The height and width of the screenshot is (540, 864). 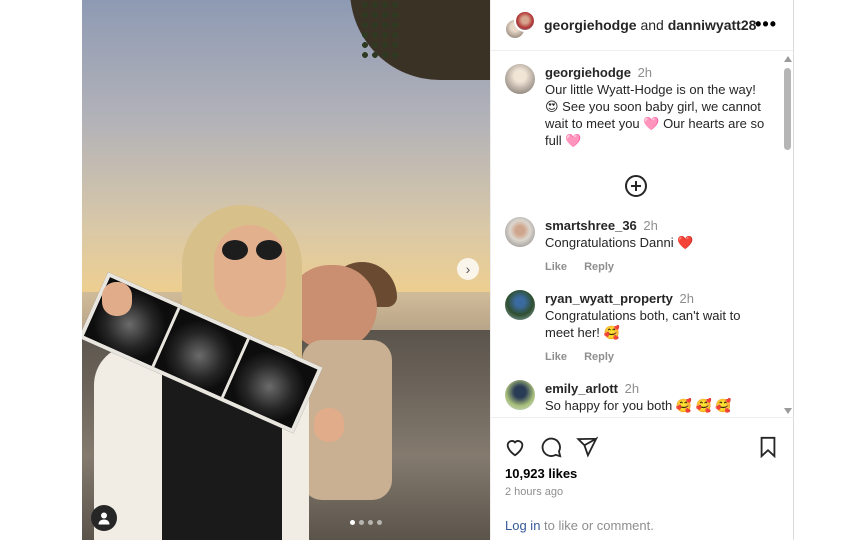 I want to click on comment-username: smartshree_36, so click(x=591, y=225).